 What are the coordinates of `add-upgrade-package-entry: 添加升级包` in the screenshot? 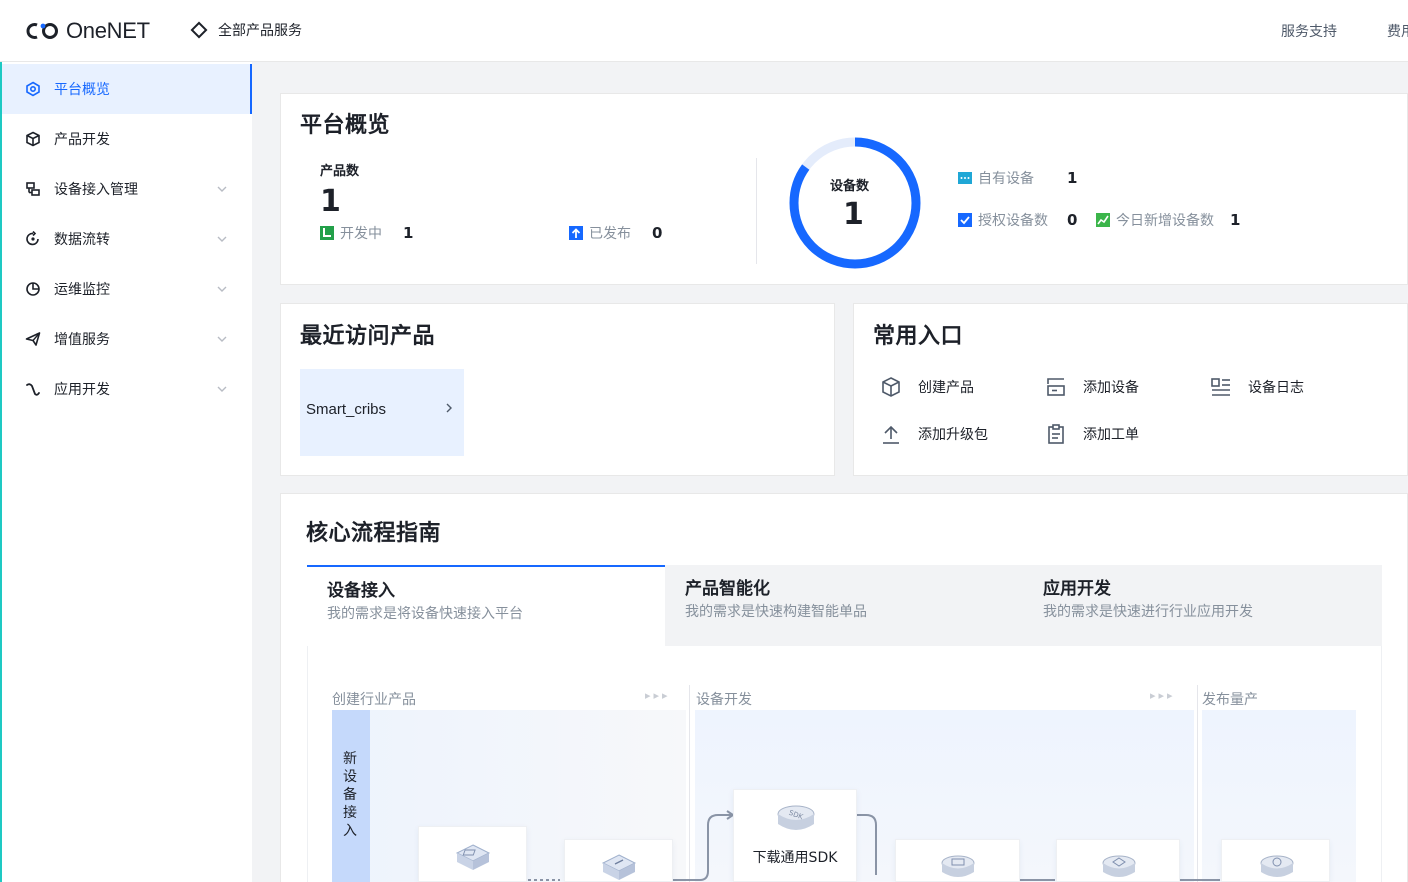 It's located at (934, 434).